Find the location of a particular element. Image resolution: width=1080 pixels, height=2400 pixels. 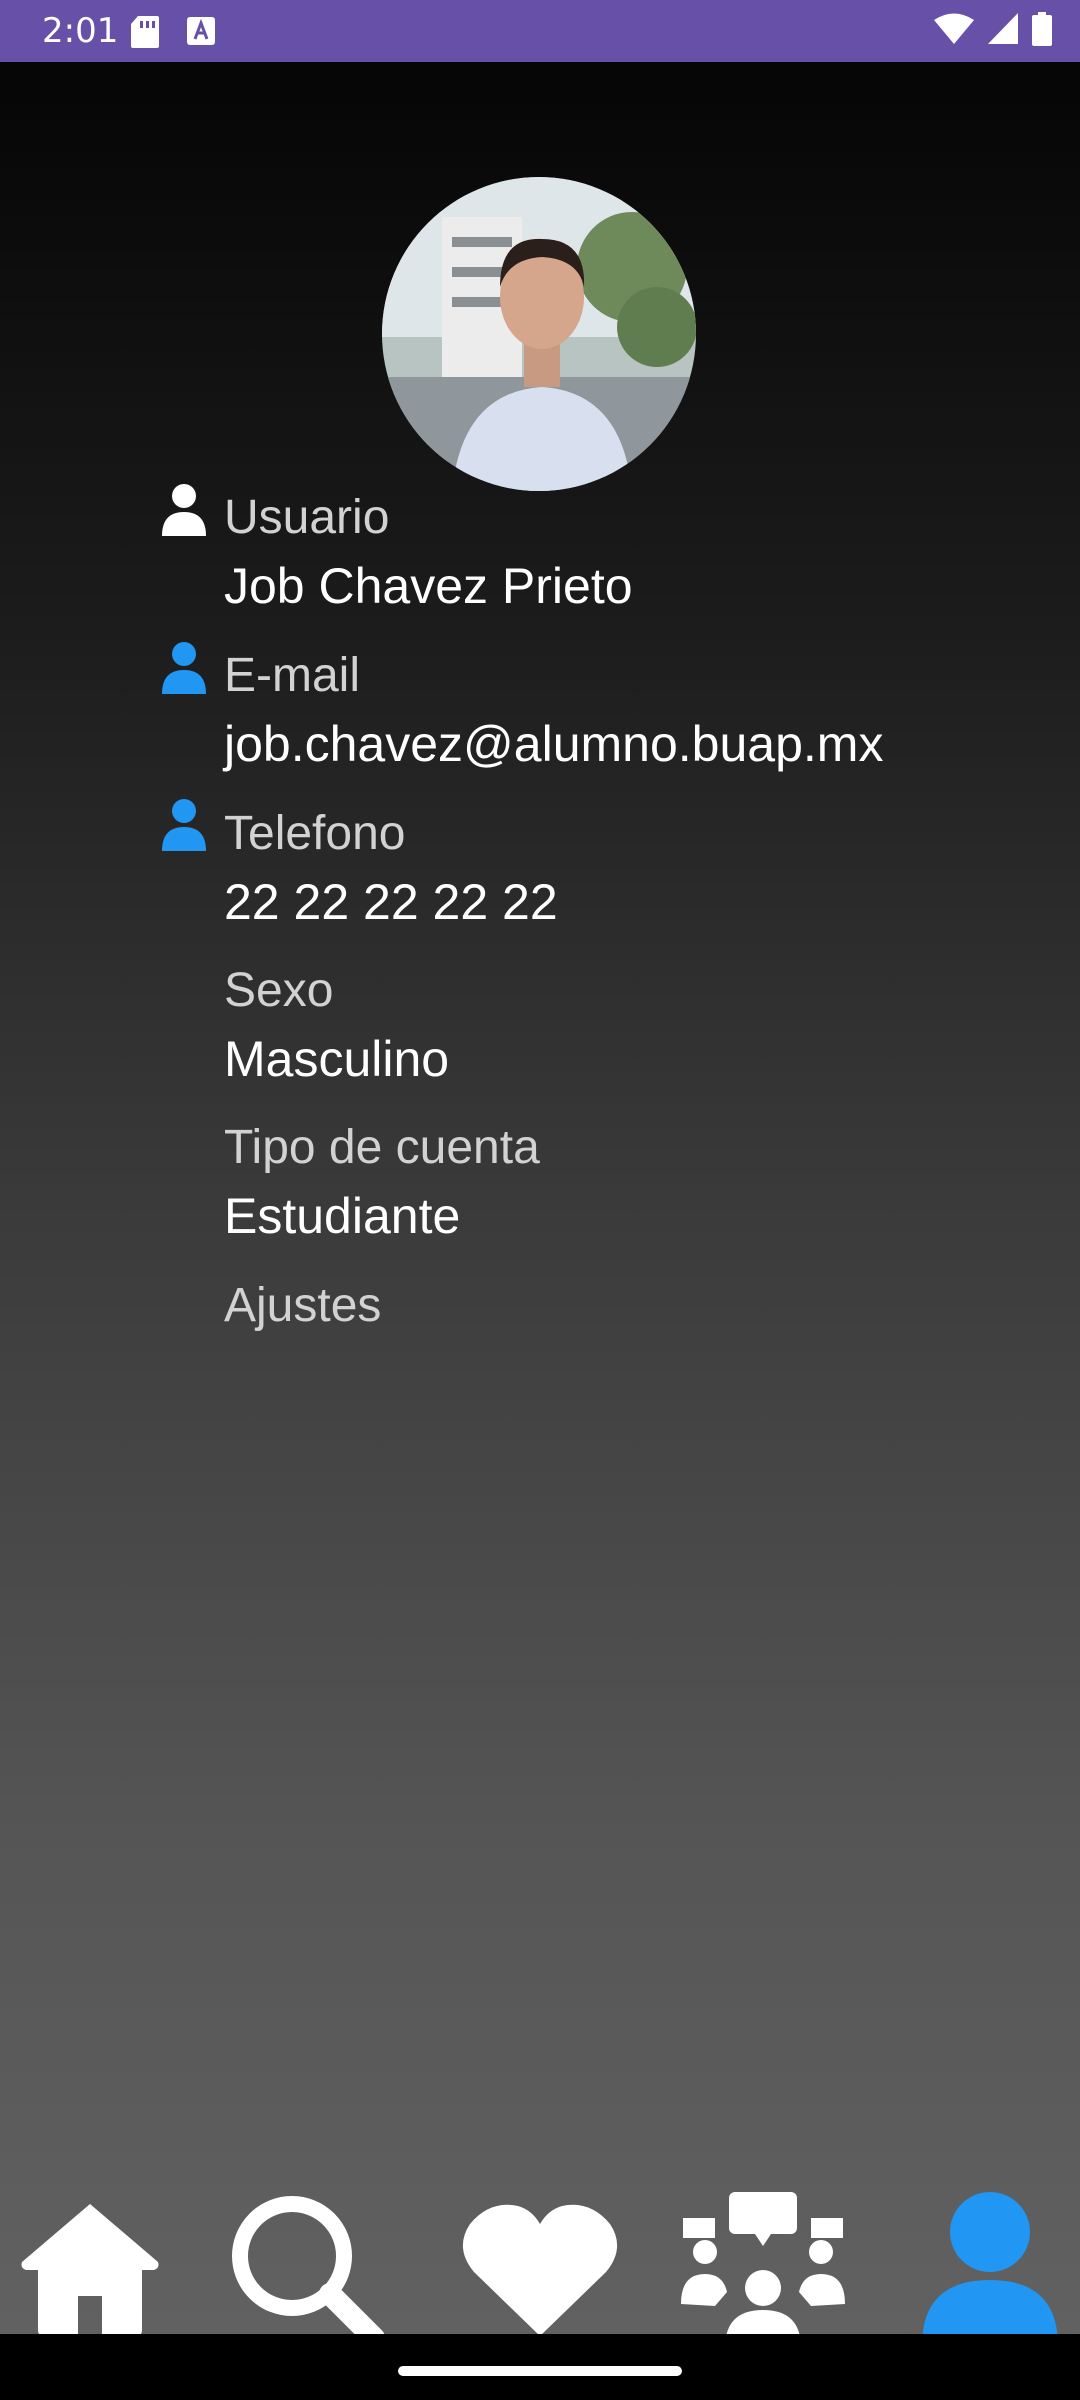

heart-icon is located at coordinates (540, 2270).